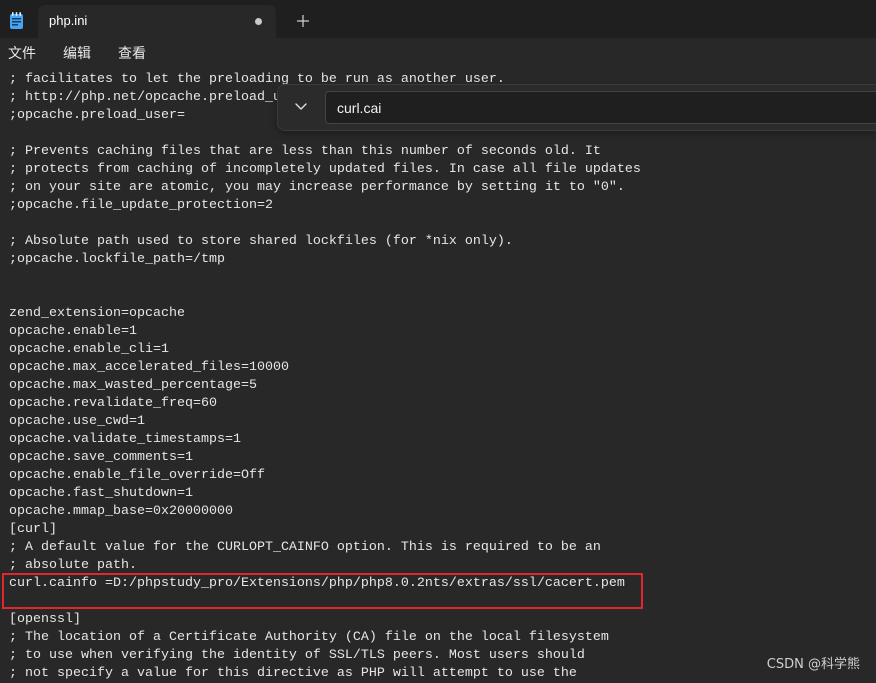 This screenshot has width=876, height=683. I want to click on plus-icon, so click(303, 21).